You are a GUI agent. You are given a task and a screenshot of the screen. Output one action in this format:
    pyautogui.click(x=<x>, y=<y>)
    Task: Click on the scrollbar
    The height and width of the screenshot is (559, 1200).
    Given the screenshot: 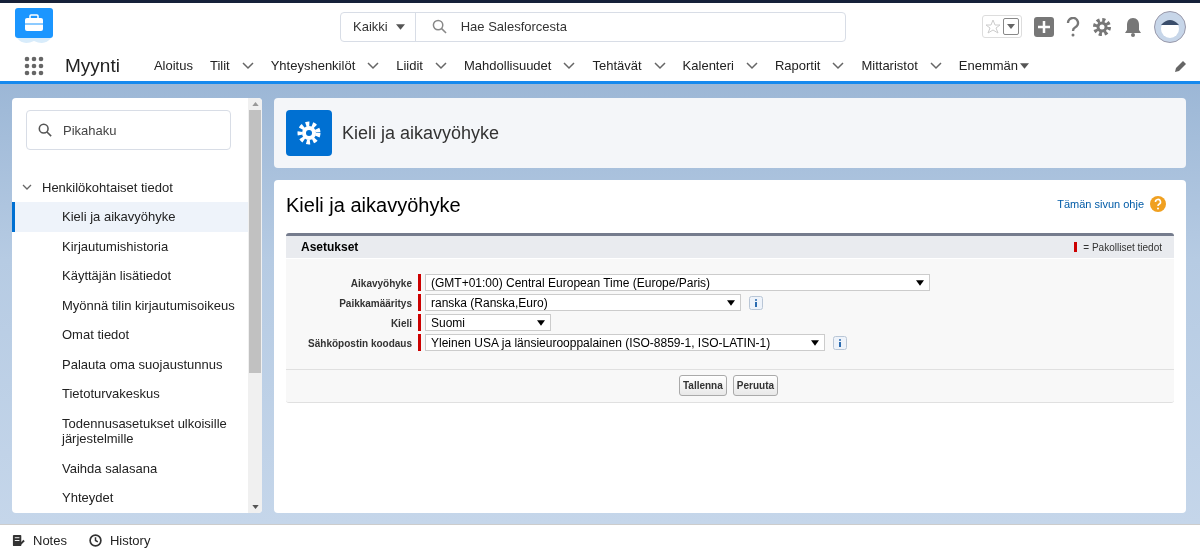 What is the action you would take?
    pyautogui.click(x=255, y=305)
    